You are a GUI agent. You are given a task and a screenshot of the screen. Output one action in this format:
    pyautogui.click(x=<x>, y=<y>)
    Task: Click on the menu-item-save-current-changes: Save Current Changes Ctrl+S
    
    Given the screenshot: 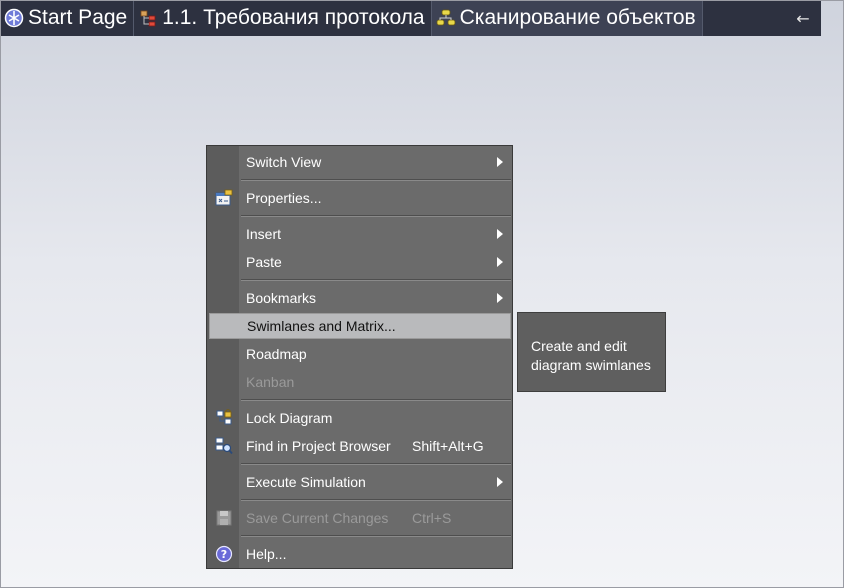 What is the action you would take?
    pyautogui.click(x=359, y=518)
    